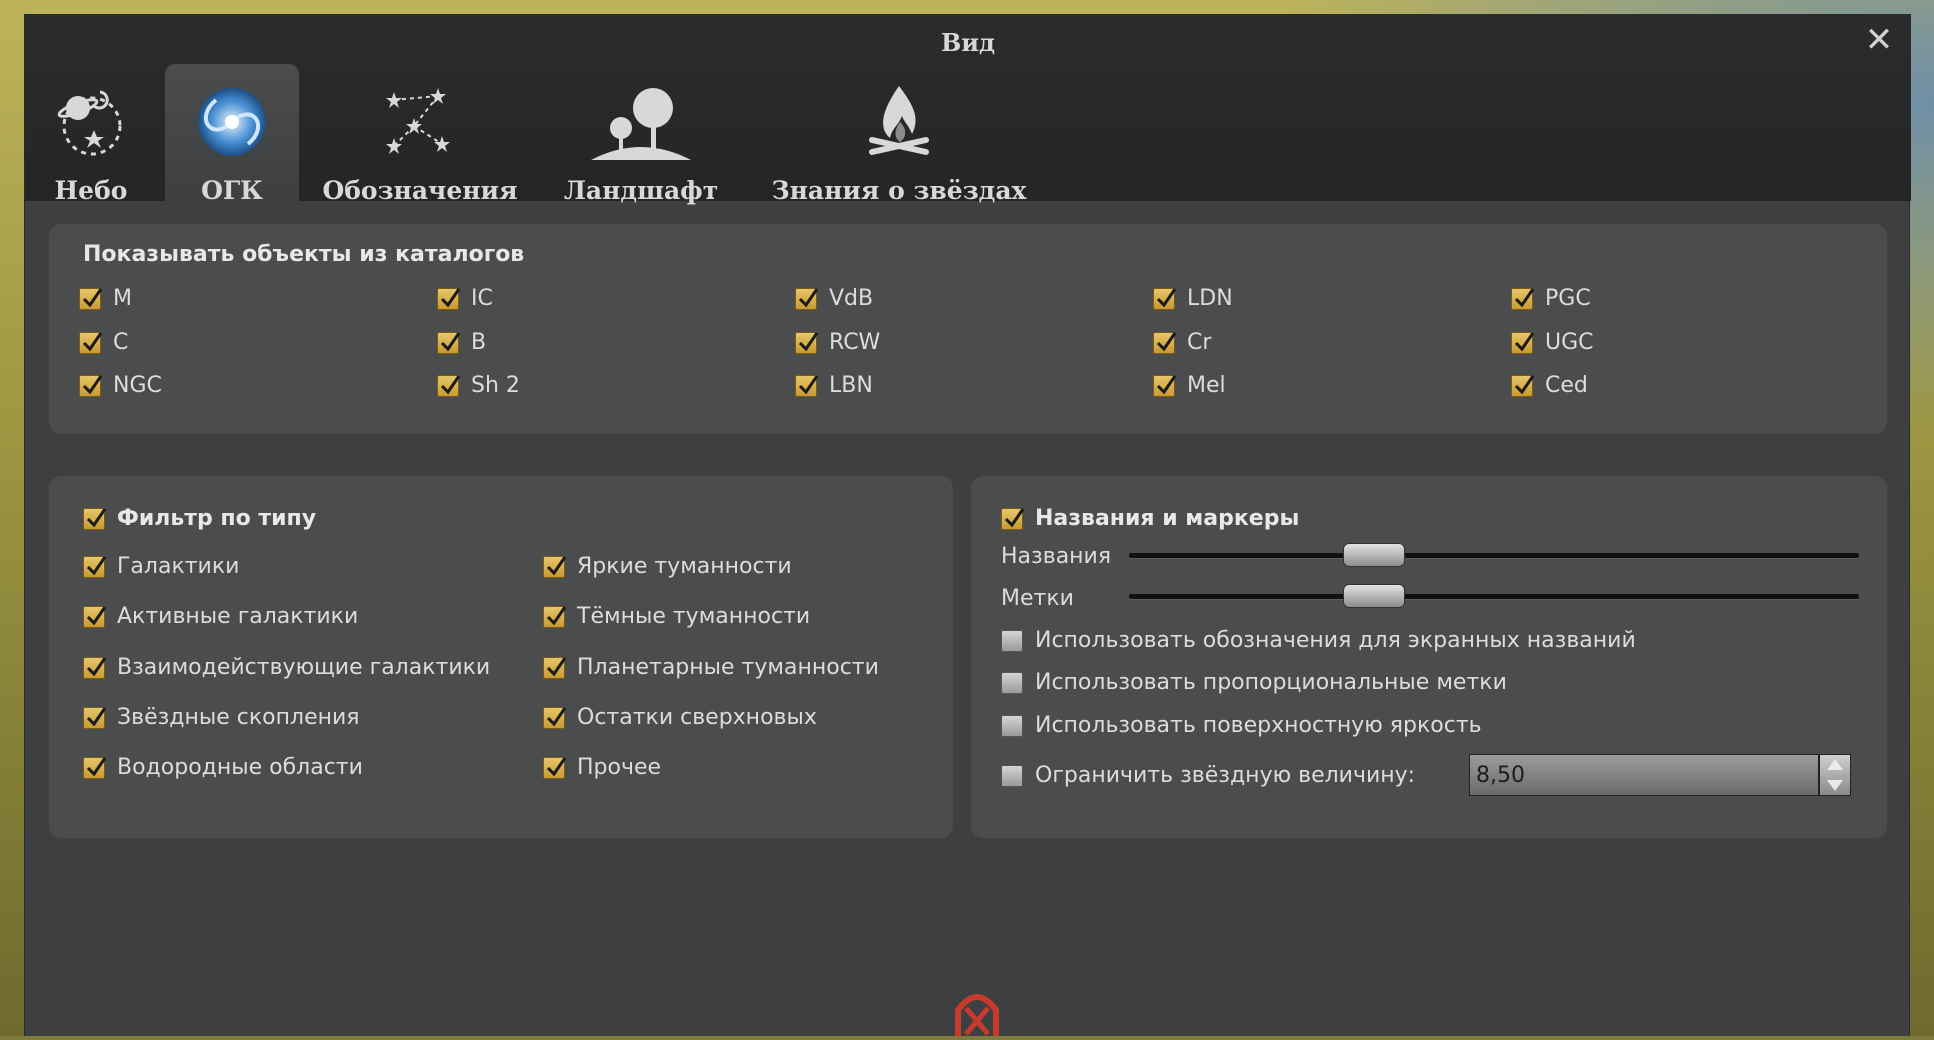 The width and height of the screenshot is (1934, 1040). I want to click on catalog-checkbox: UGC, so click(1552, 342).